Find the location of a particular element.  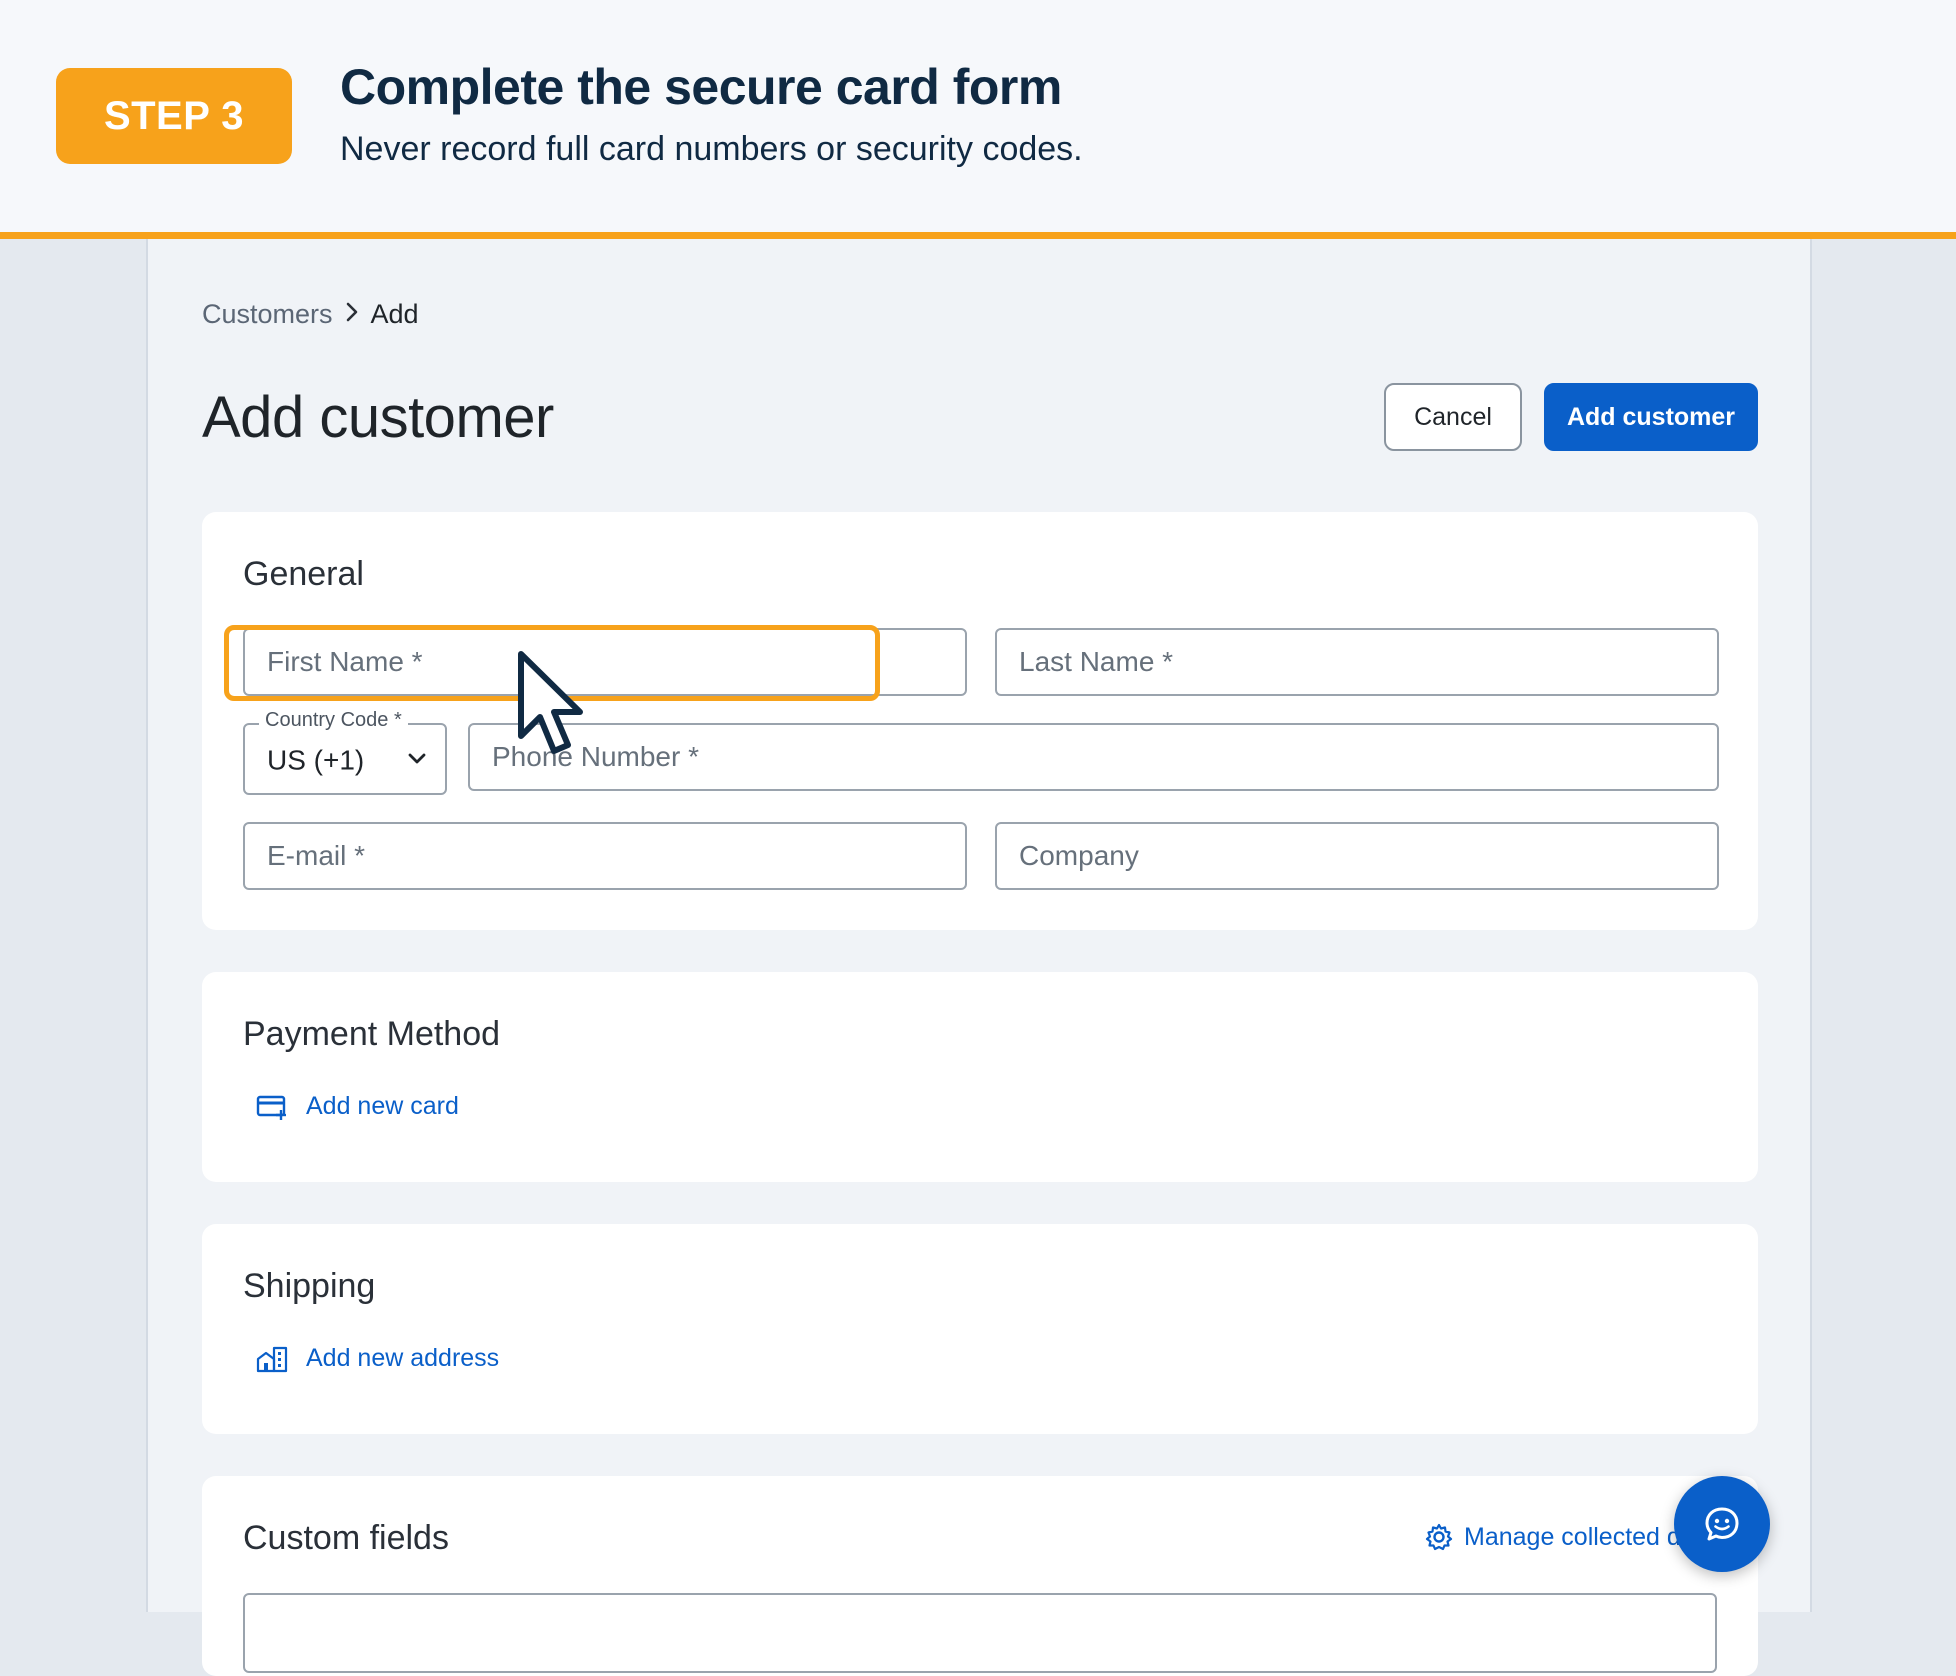

phone-number-field: Phone Number * is located at coordinates (1093, 757).